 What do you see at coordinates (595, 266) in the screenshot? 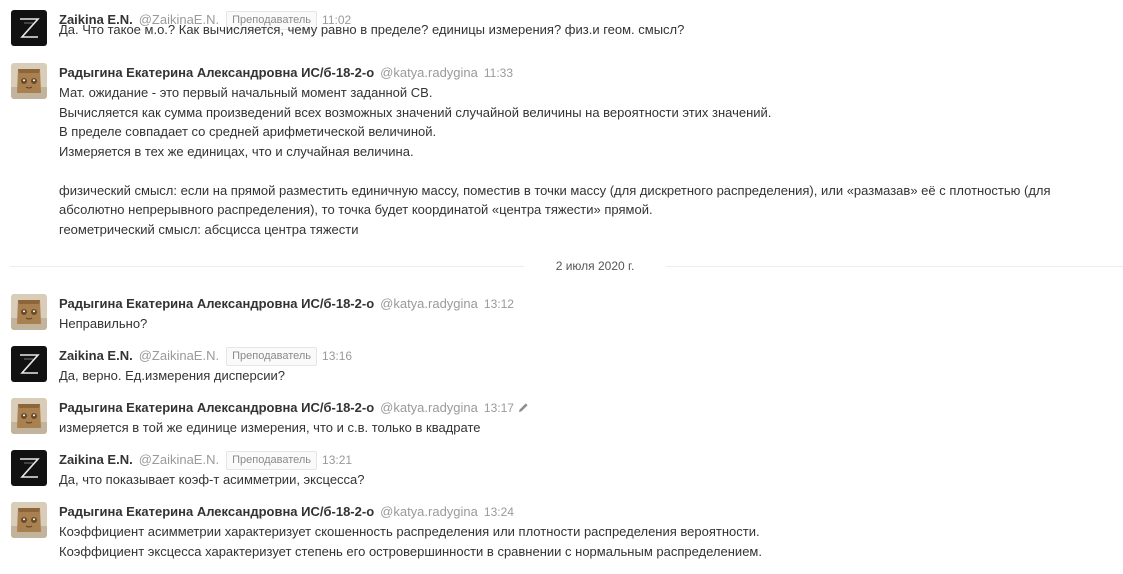
I see `date-divider-label: 2 июля 2020 г.` at bounding box center [595, 266].